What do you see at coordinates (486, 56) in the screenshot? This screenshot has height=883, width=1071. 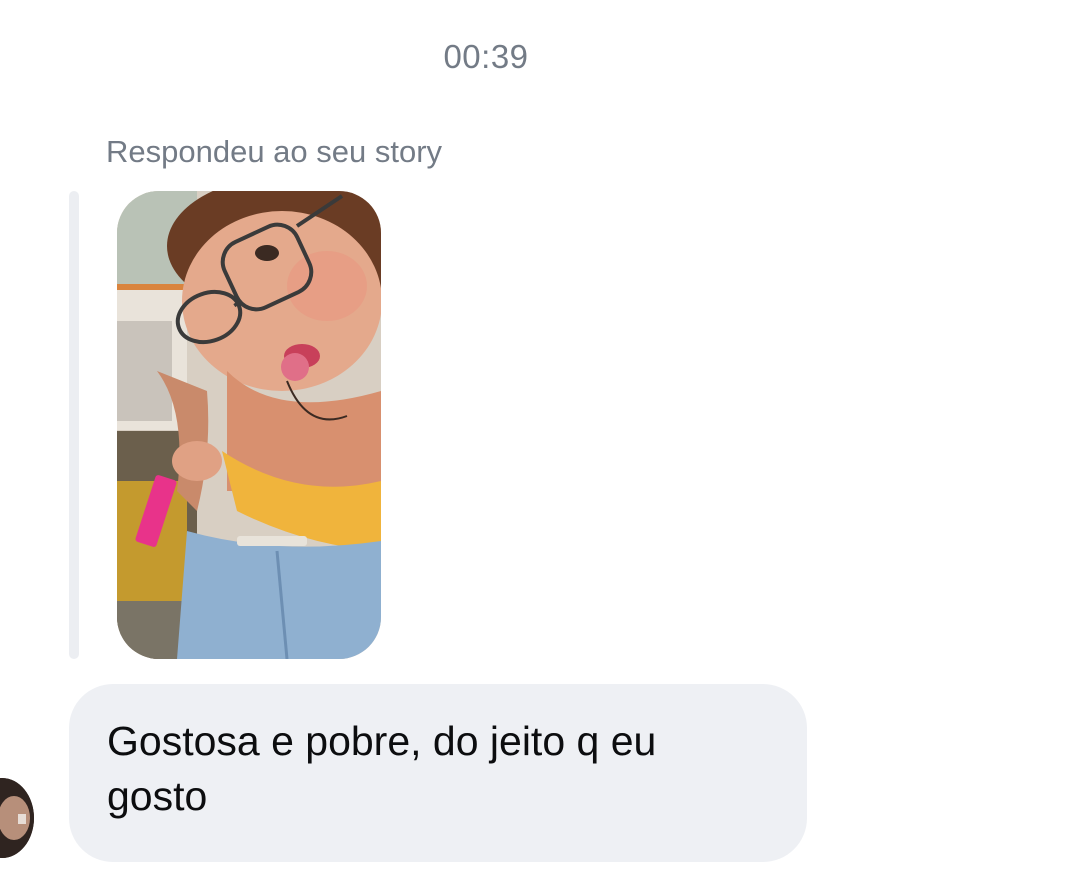 I see `message-timestamp: 00:39` at bounding box center [486, 56].